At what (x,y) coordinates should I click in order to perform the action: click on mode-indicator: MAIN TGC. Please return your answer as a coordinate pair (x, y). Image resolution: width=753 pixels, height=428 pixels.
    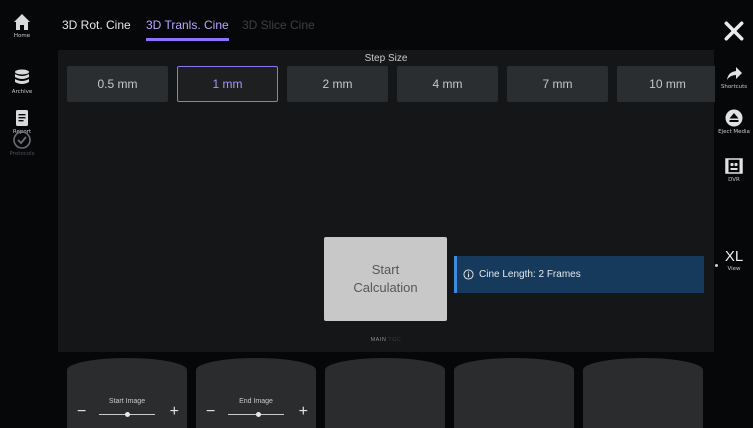
    Looking at the image, I should click on (386, 340).